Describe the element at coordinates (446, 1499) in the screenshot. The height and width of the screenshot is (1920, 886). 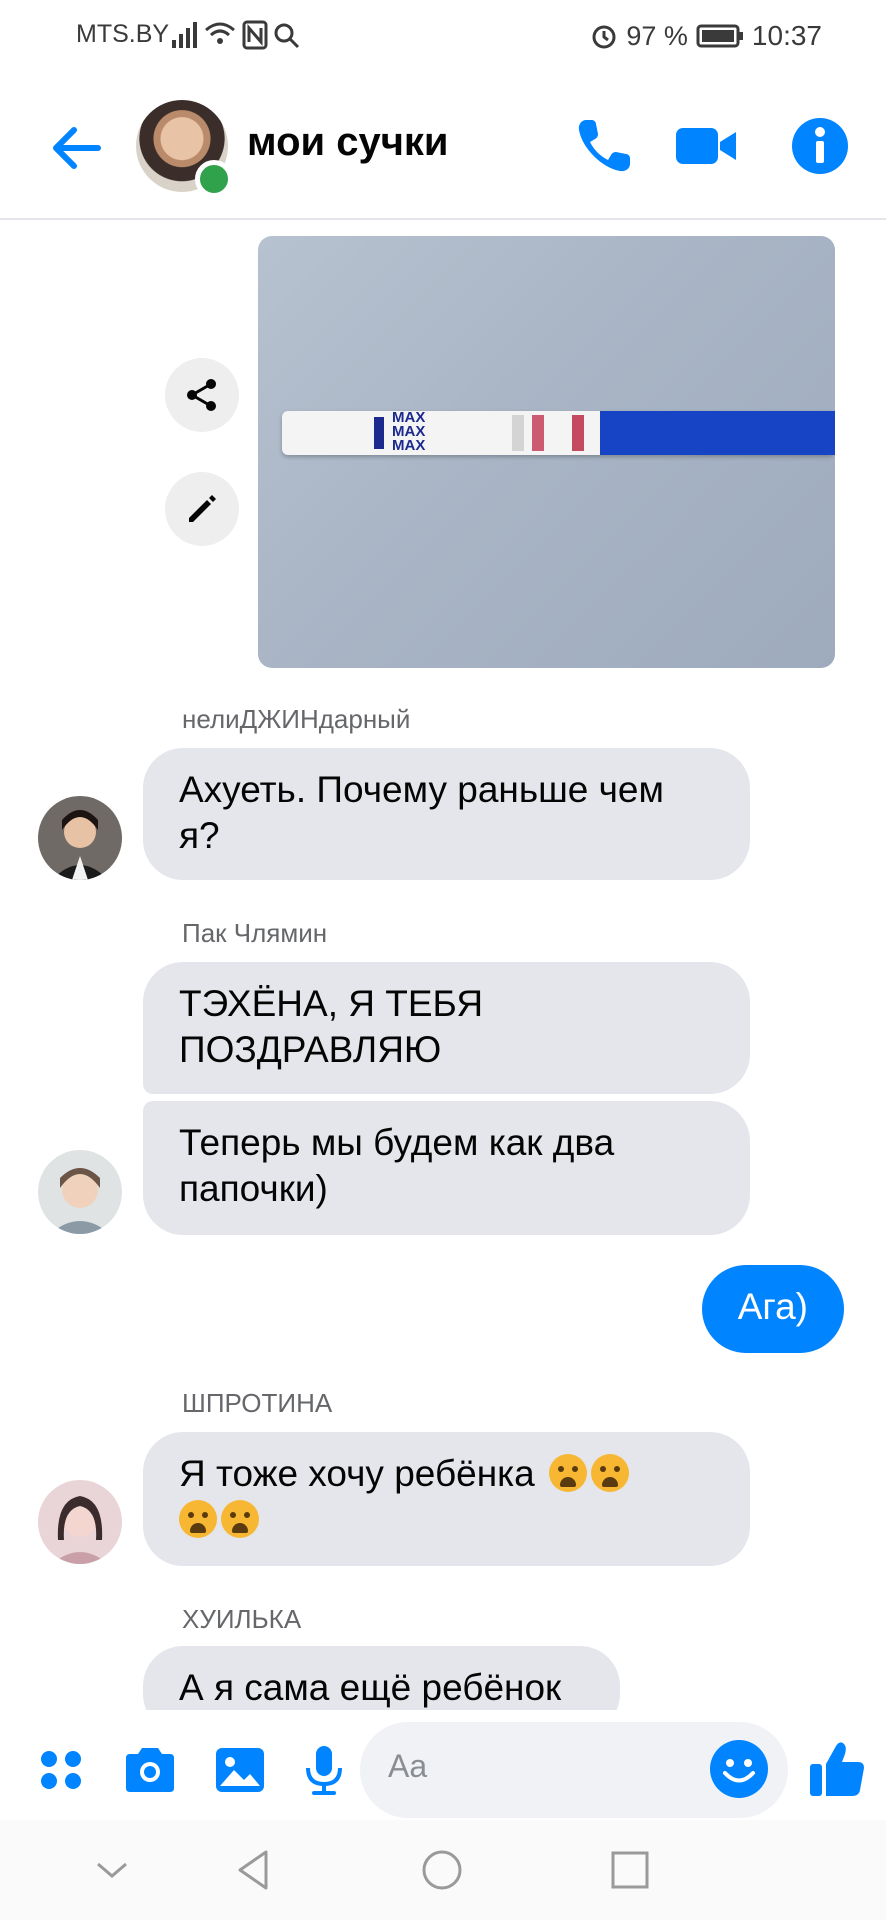
I see `message-bubble: Я тоже хочу ребёнка` at that location.